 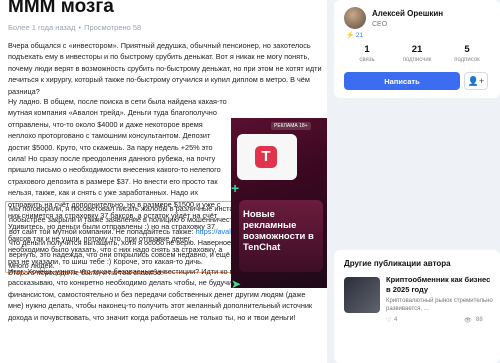 I want to click on like-count: 4, so click(x=396, y=320).